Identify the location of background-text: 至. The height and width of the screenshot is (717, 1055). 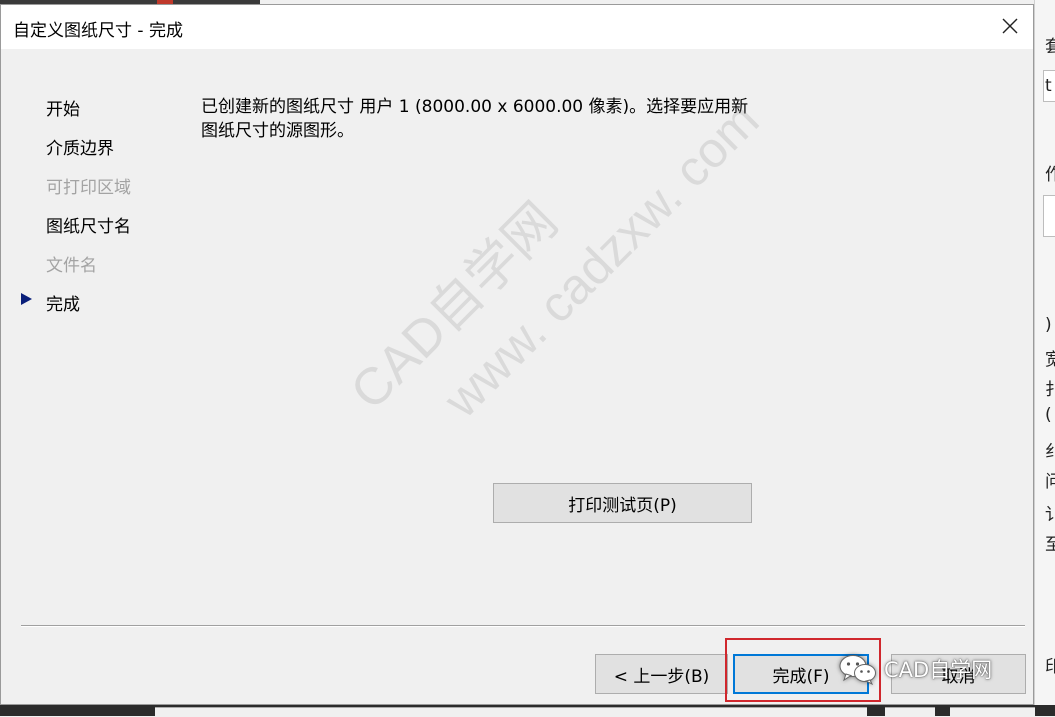
(1050, 542).